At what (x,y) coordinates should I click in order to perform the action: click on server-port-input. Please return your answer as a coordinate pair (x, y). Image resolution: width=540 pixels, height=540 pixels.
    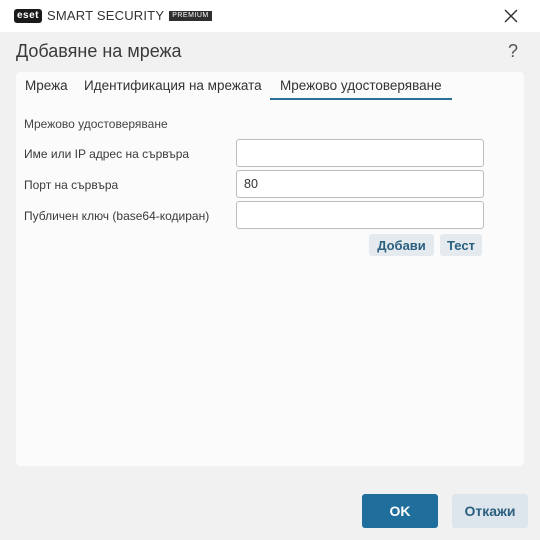
    Looking at the image, I should click on (360, 184).